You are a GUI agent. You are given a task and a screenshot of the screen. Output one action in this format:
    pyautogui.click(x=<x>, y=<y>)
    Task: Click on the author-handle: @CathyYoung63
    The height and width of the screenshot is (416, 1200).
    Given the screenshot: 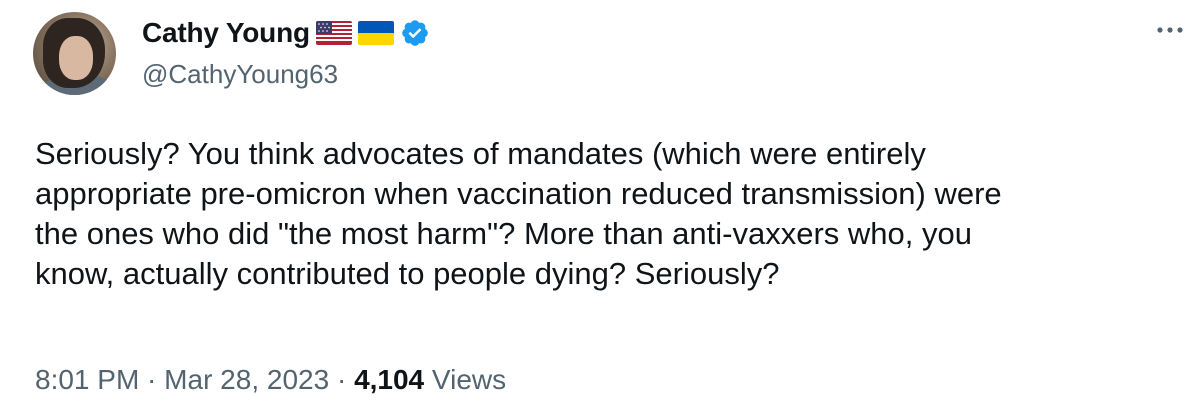 What is the action you would take?
    pyautogui.click(x=240, y=74)
    